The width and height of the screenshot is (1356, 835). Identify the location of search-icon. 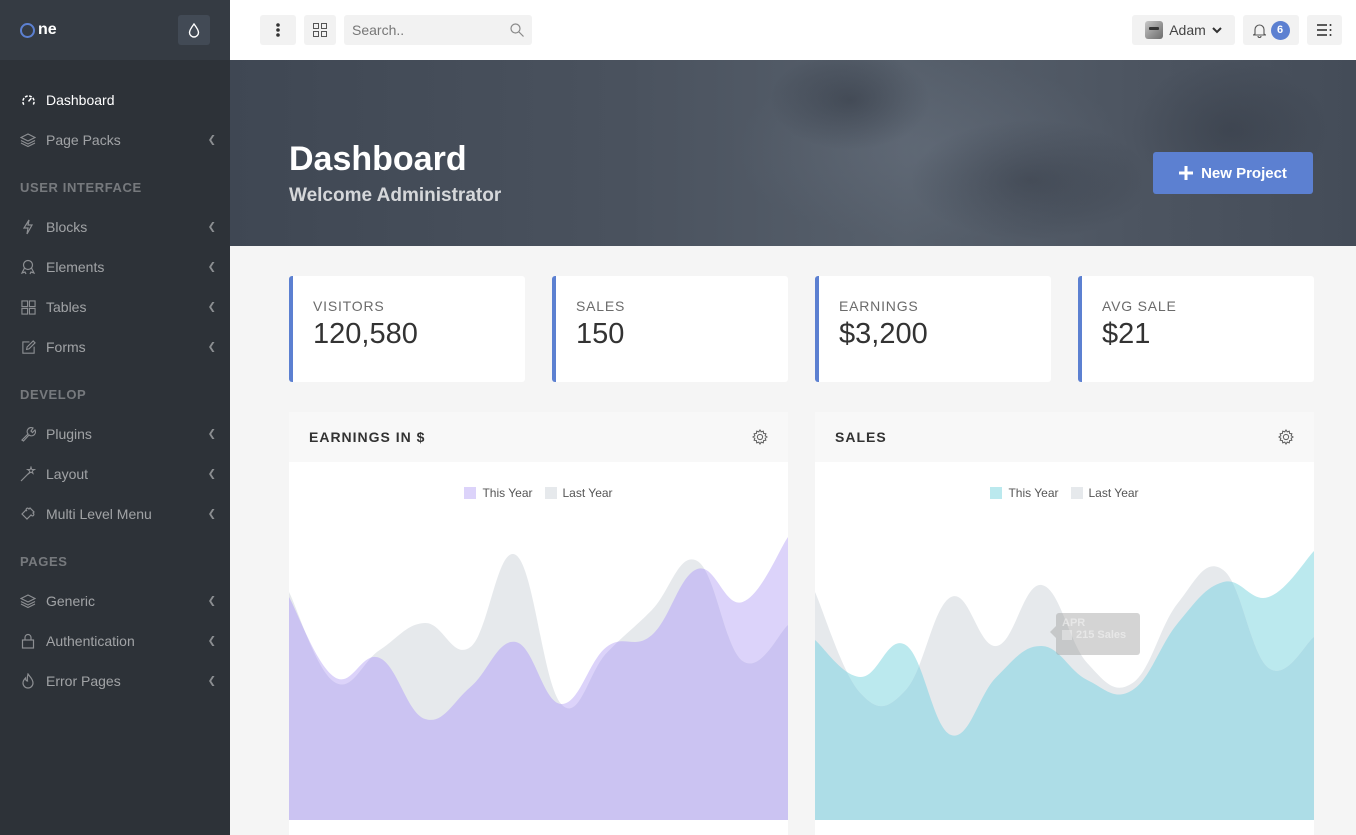
(517, 30).